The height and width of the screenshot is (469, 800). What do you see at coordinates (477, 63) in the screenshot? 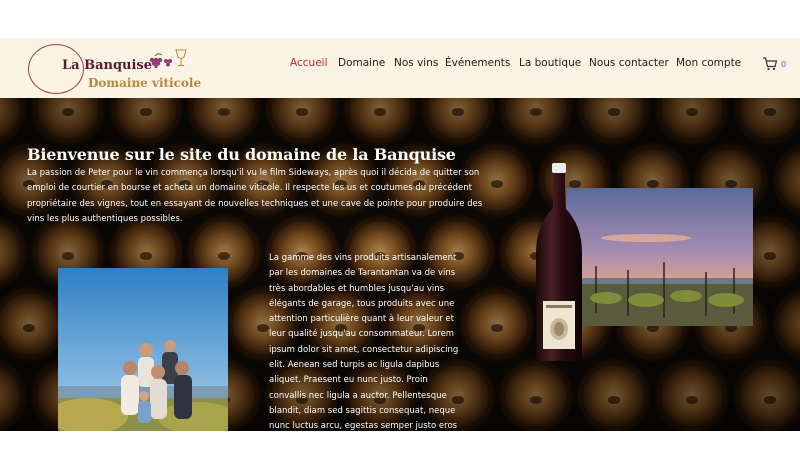
I see `nav-item-evenements: Événements` at bounding box center [477, 63].